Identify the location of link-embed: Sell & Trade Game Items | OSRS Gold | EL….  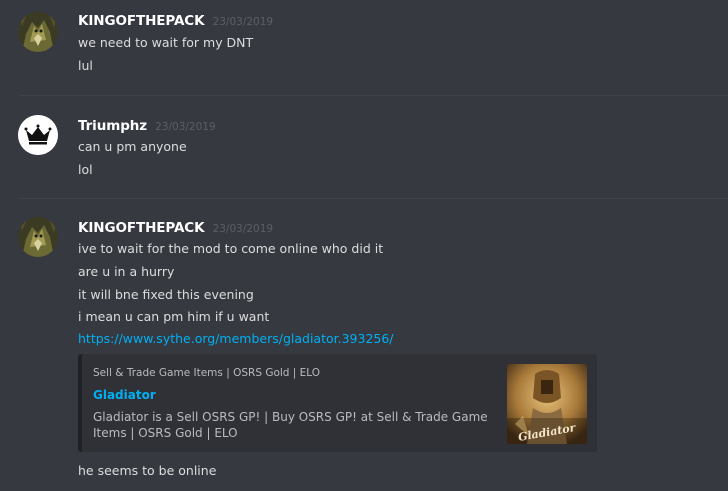
(337, 403).